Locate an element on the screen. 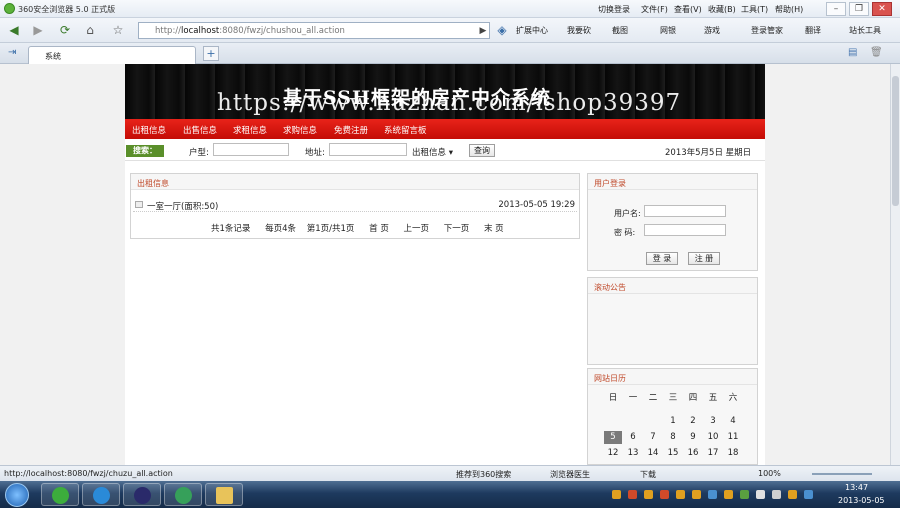 This screenshot has height=508, width=900. search-type-select: 出租信息 ▾ is located at coordinates (432, 152).